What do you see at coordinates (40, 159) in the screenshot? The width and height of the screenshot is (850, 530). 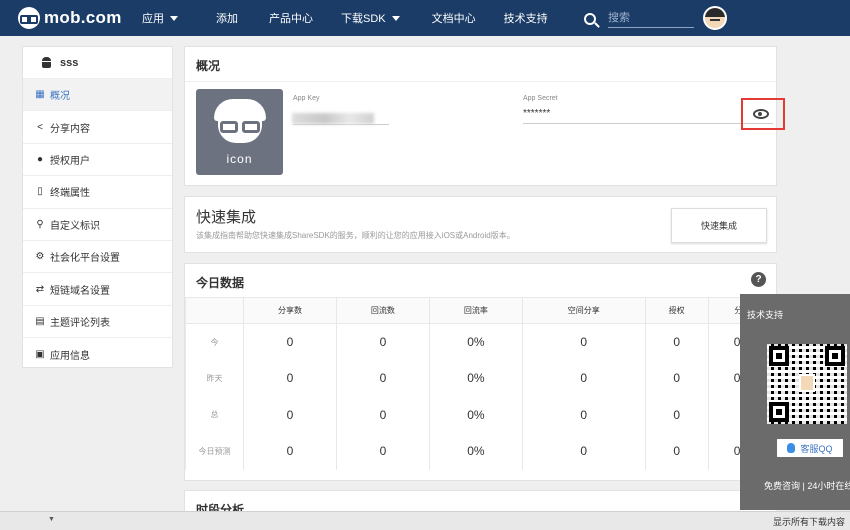 I see `user-icon: ●` at bounding box center [40, 159].